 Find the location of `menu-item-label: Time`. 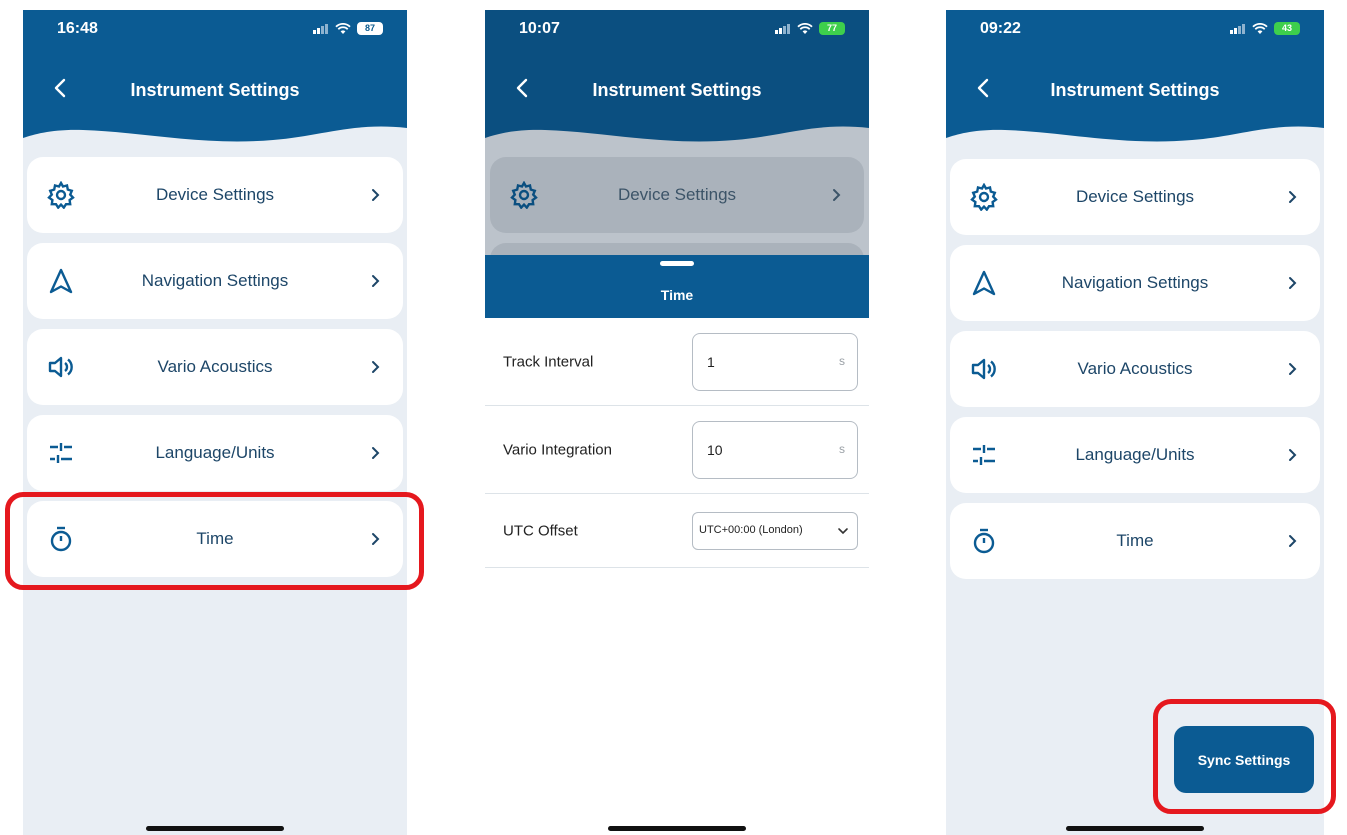

menu-item-label: Time is located at coordinates (1135, 540).